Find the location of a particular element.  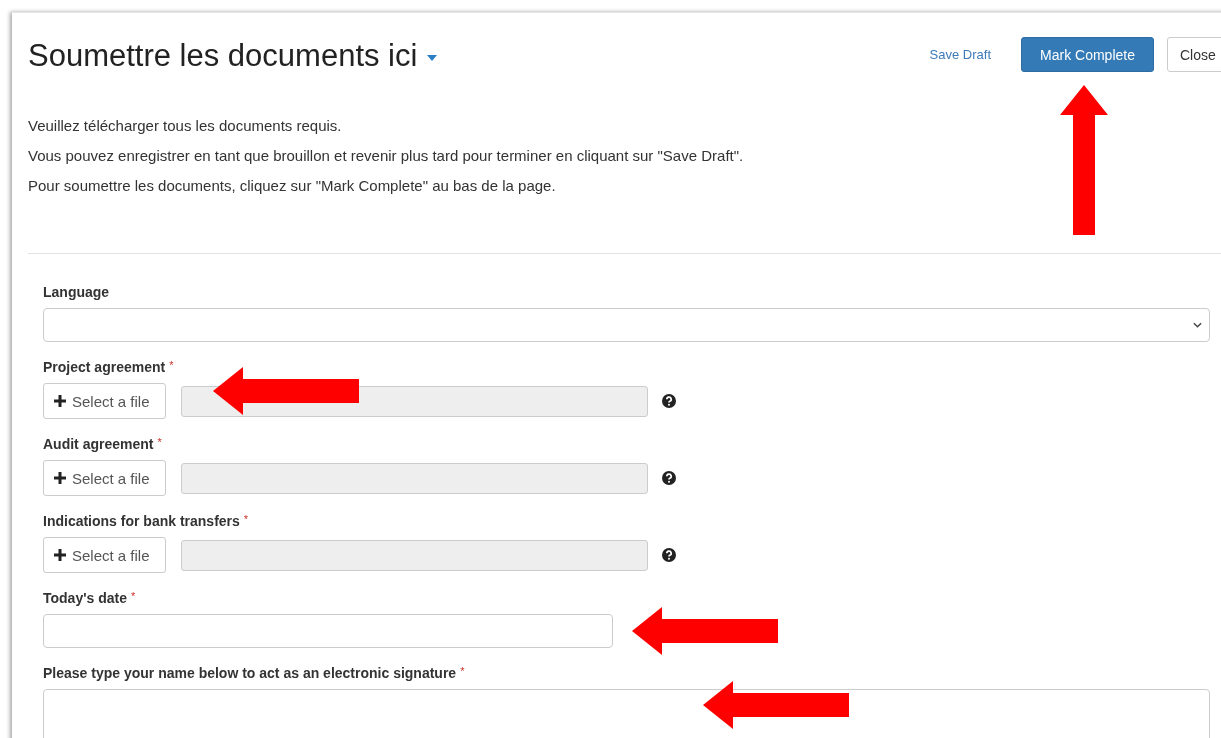

chevron-down-icon is located at coordinates (1197, 325).